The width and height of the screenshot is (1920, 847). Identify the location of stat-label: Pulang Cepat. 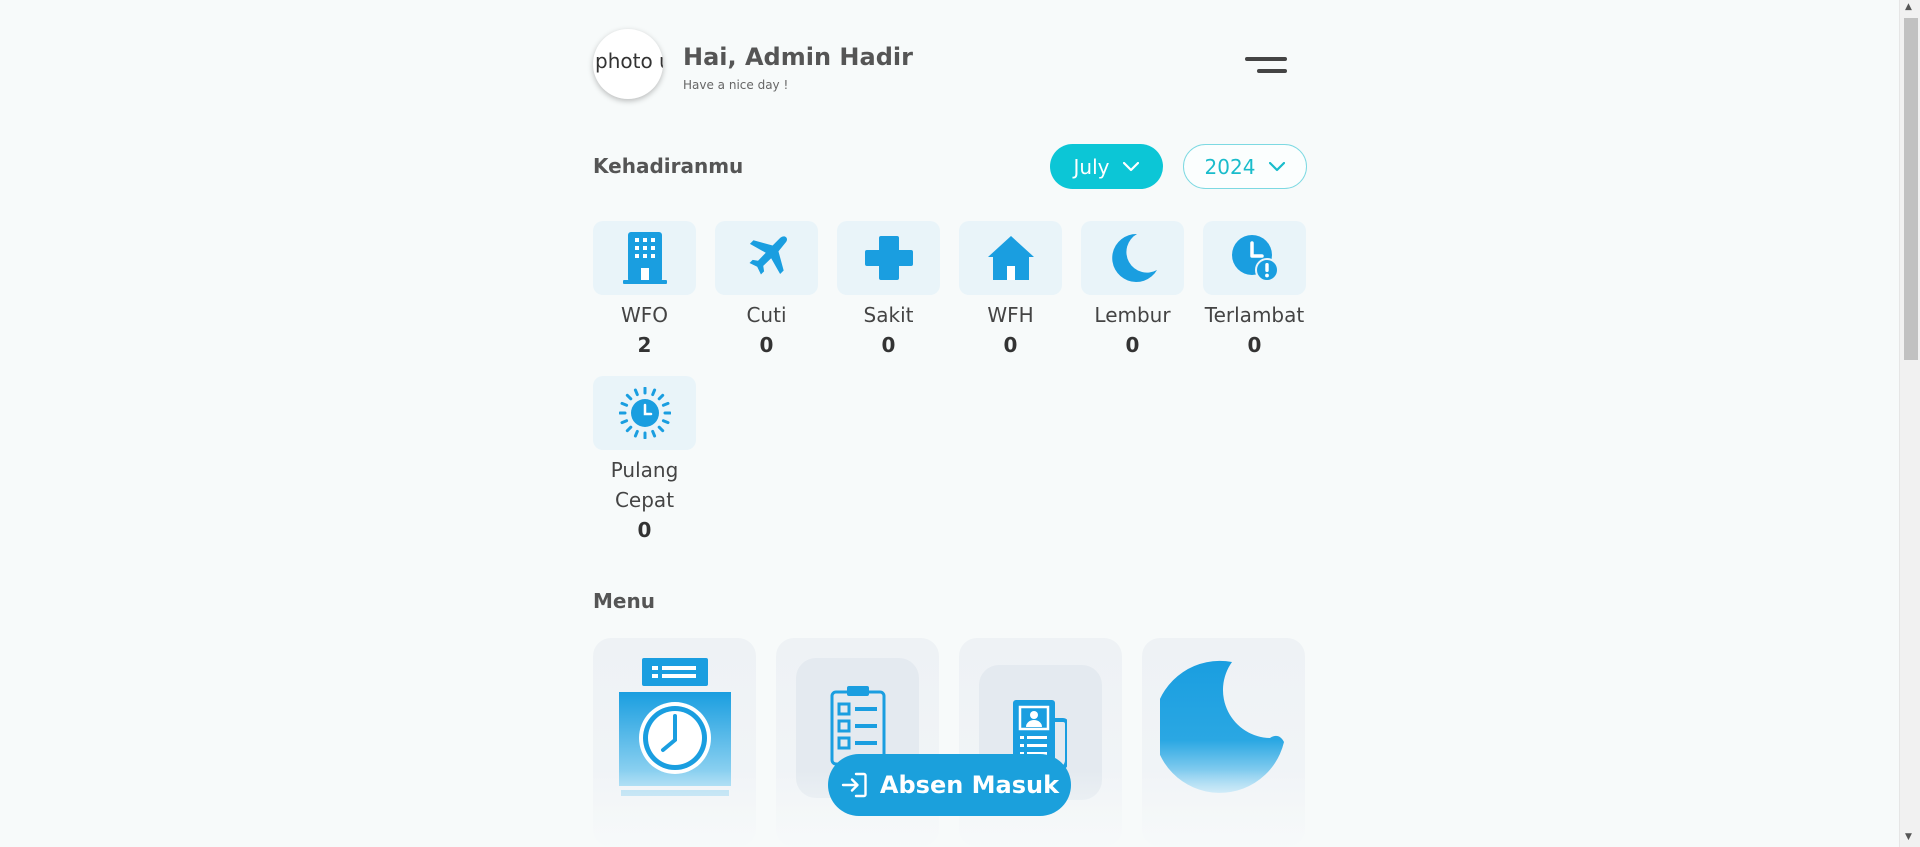
(644, 485).